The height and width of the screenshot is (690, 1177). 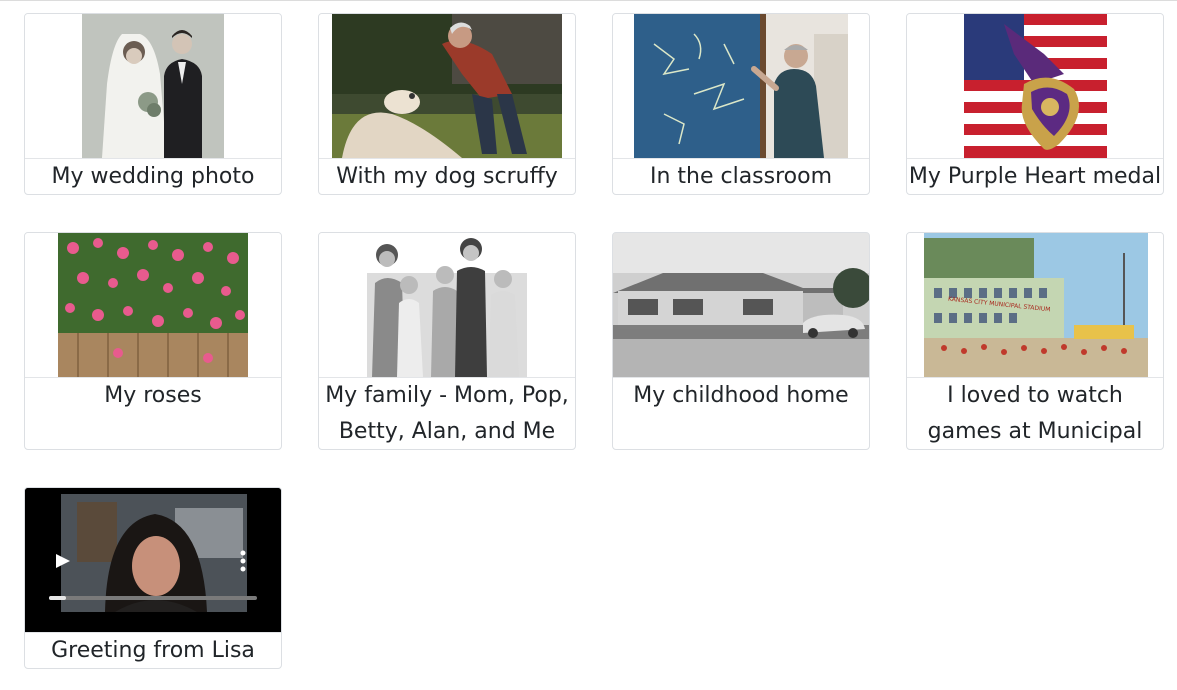 What do you see at coordinates (1035, 176) in the screenshot?
I see `caption-purple-heart: My Purple Heart medal` at bounding box center [1035, 176].